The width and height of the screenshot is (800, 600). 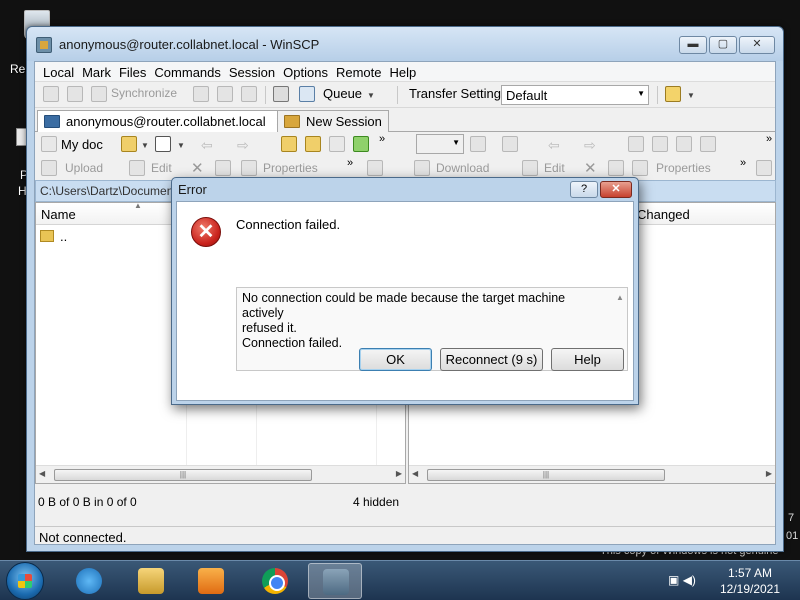 What do you see at coordinates (673, 580) in the screenshot?
I see `network-icon: ▣` at bounding box center [673, 580].